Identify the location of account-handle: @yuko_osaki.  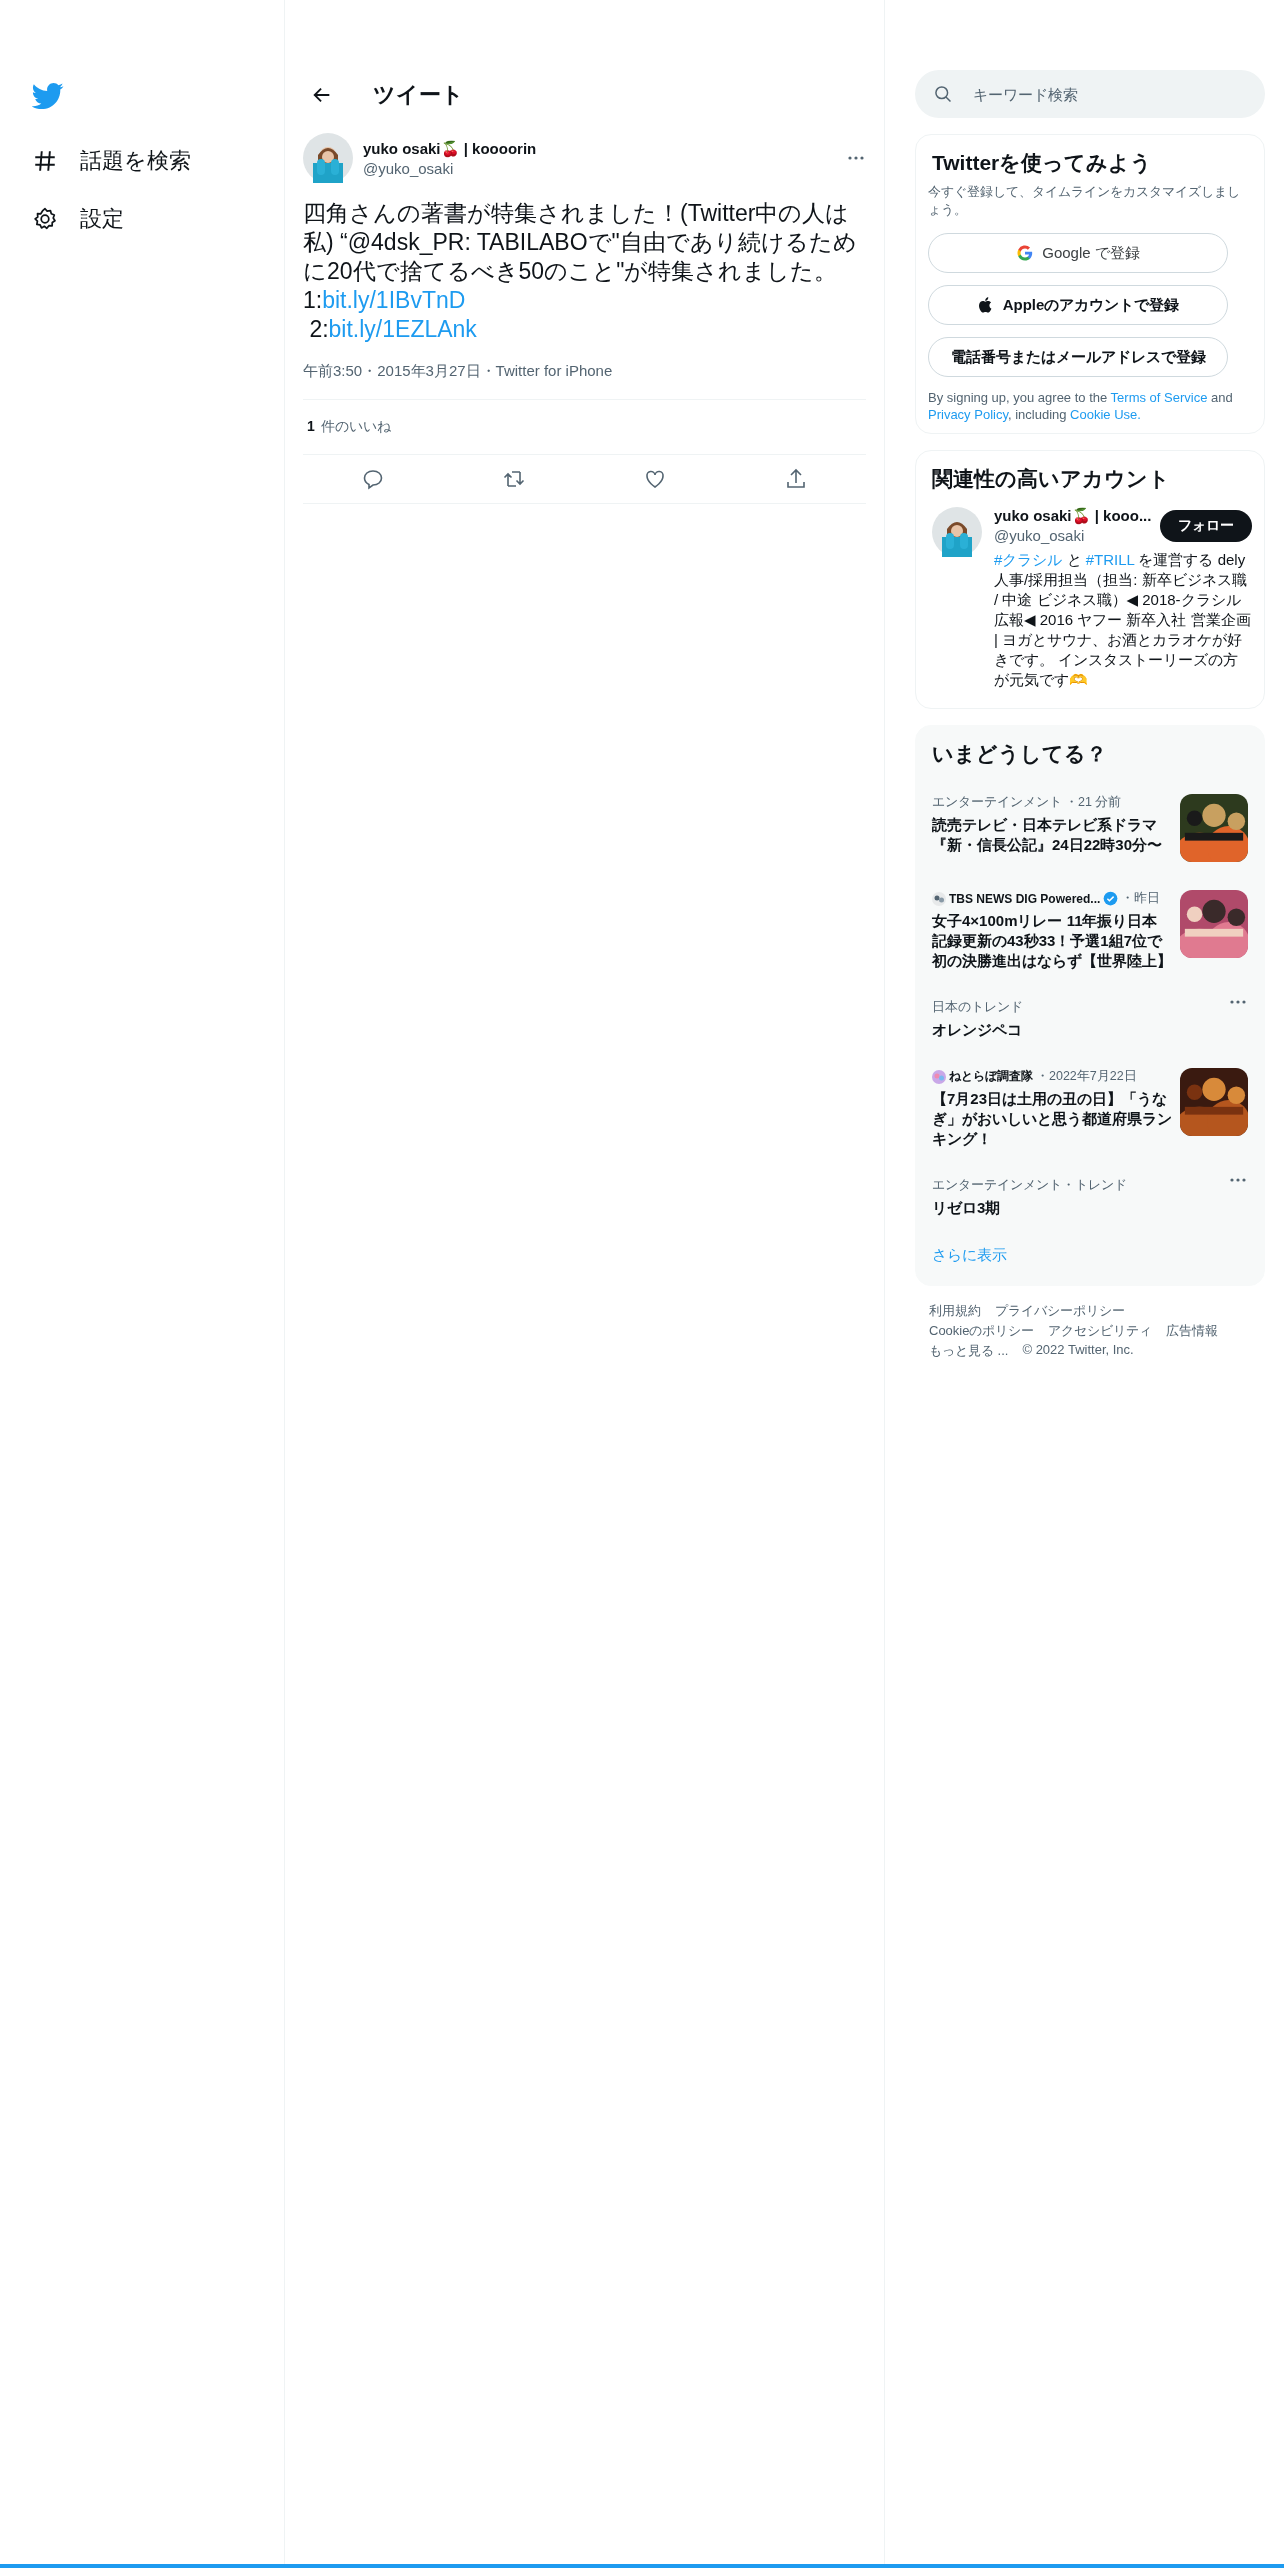
(1077, 535).